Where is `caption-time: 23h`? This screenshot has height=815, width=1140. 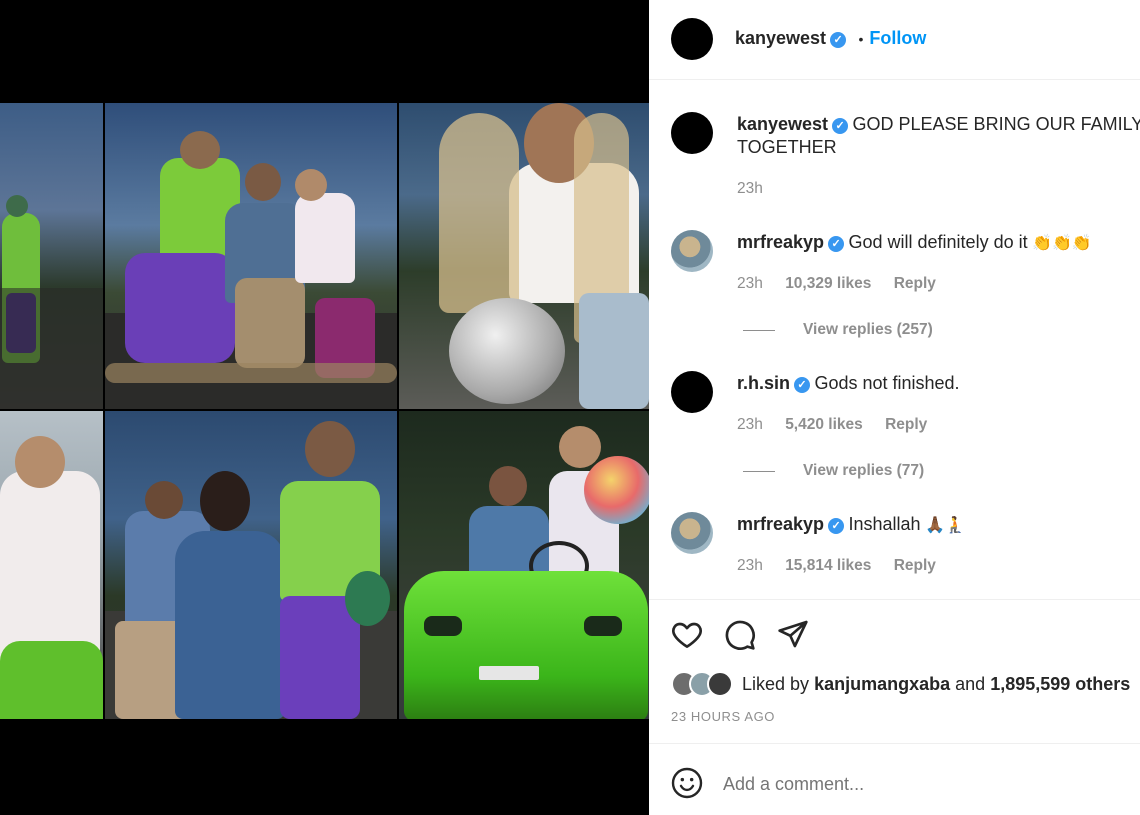
caption-time: 23h is located at coordinates (750, 188).